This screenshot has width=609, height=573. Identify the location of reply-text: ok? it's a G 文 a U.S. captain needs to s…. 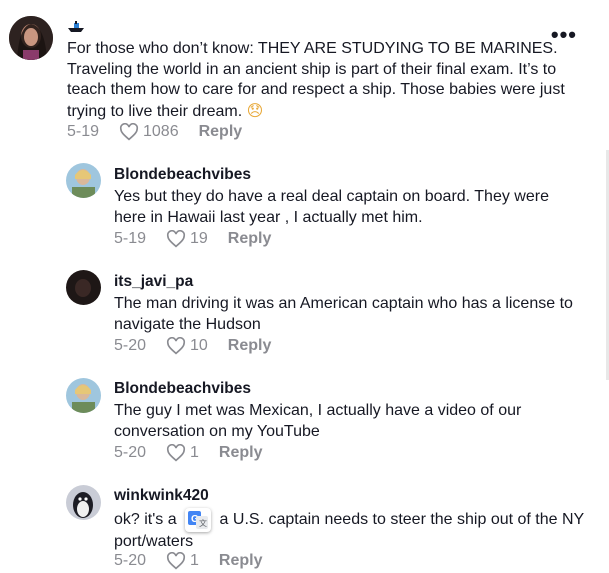
(349, 530).